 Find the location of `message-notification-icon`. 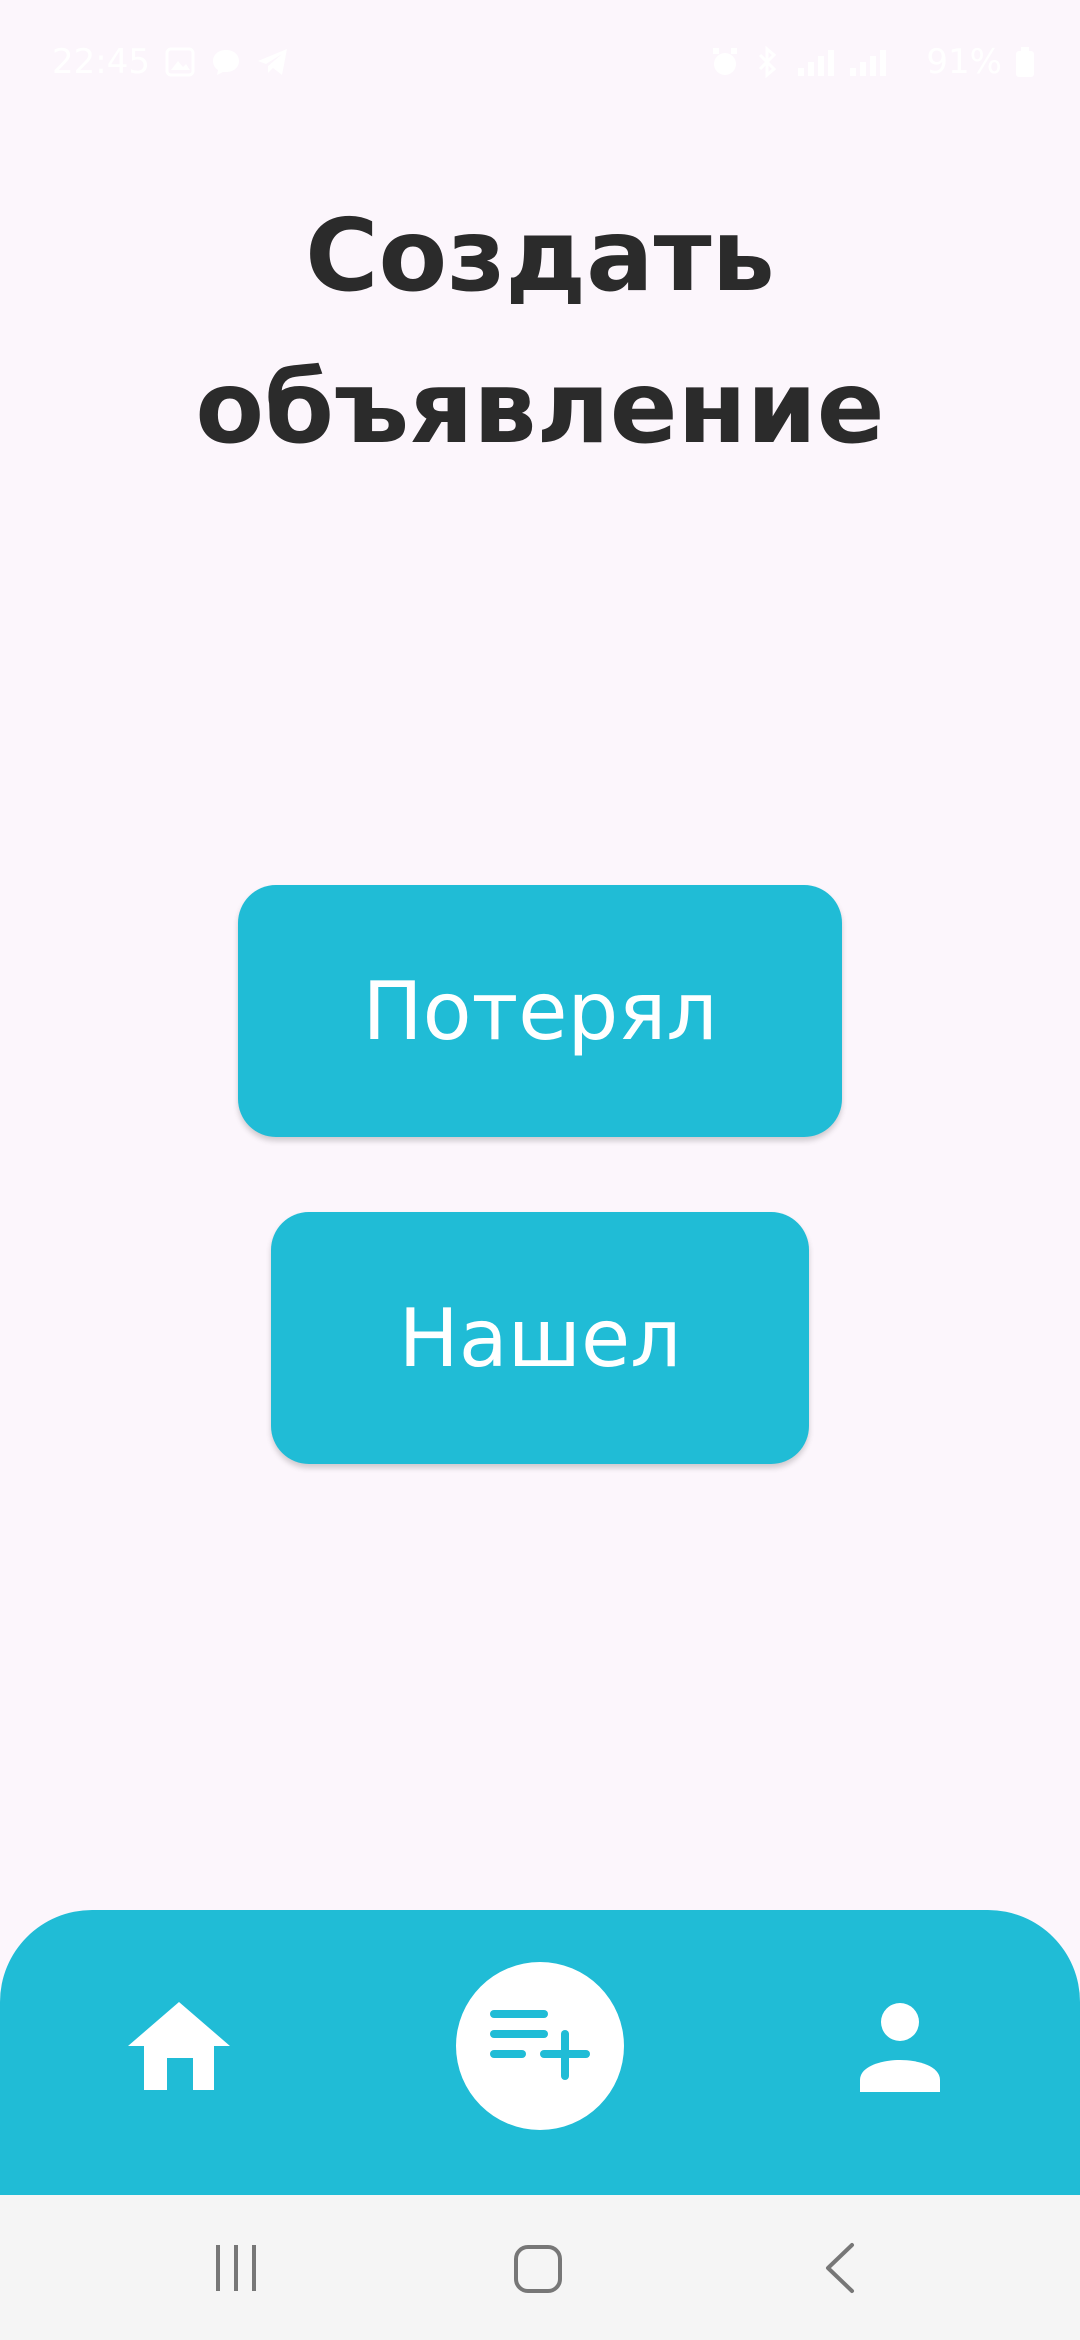

message-notification-icon is located at coordinates (226, 62).